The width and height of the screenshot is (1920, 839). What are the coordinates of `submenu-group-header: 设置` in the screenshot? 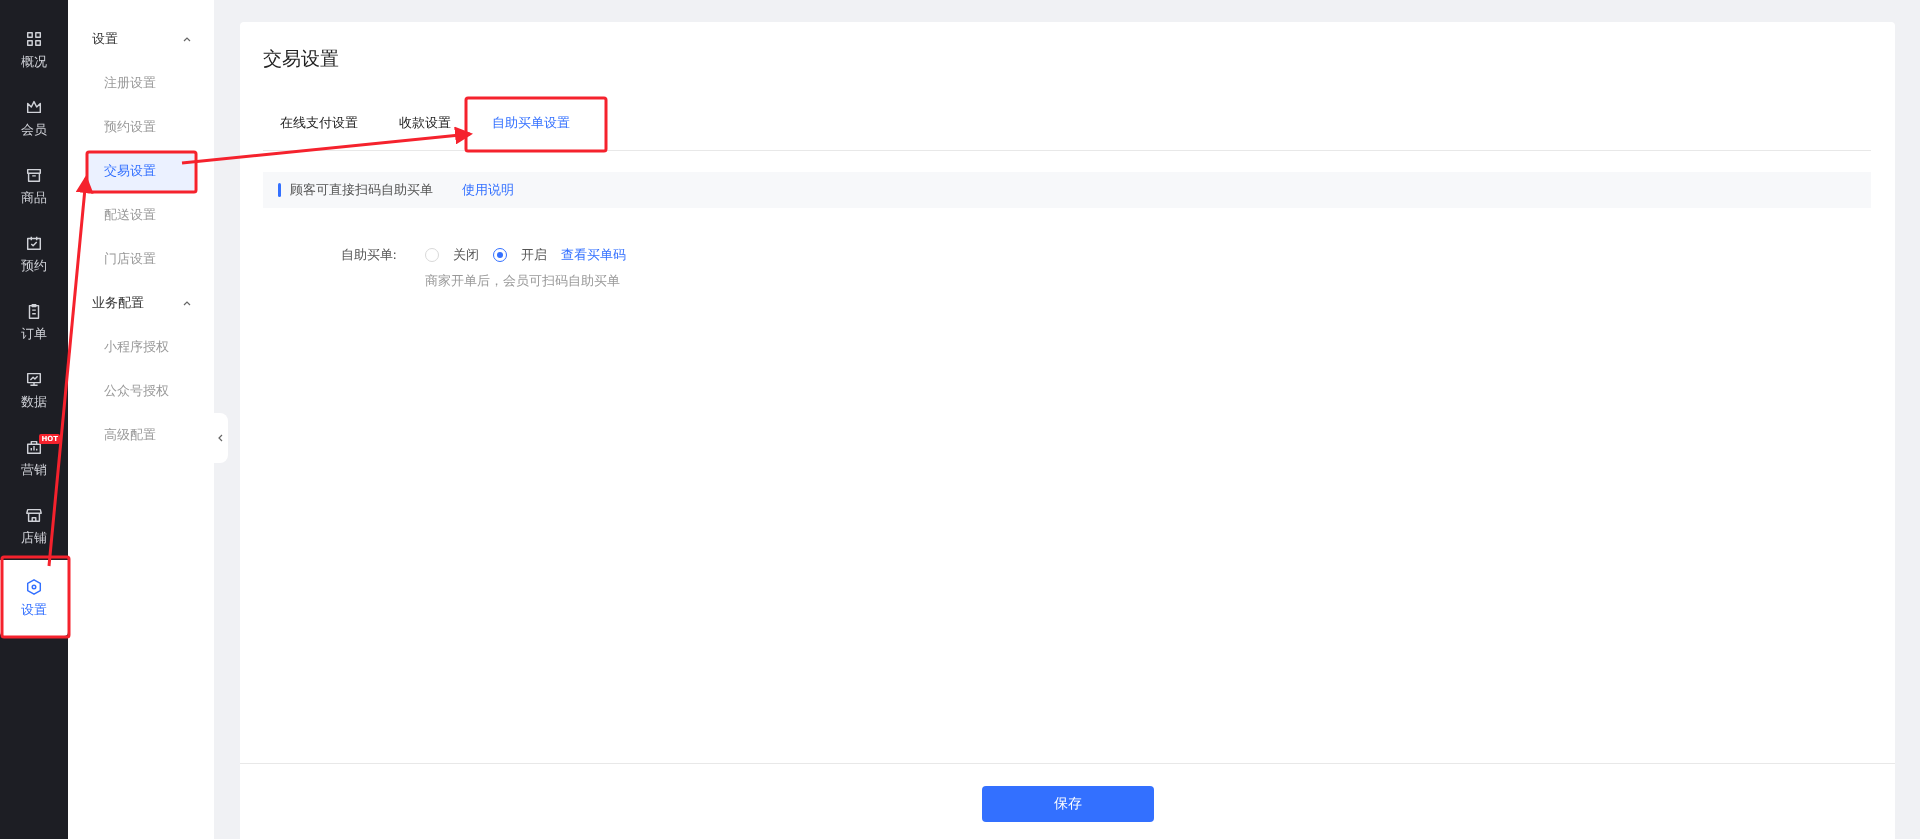 It's located at (141, 39).